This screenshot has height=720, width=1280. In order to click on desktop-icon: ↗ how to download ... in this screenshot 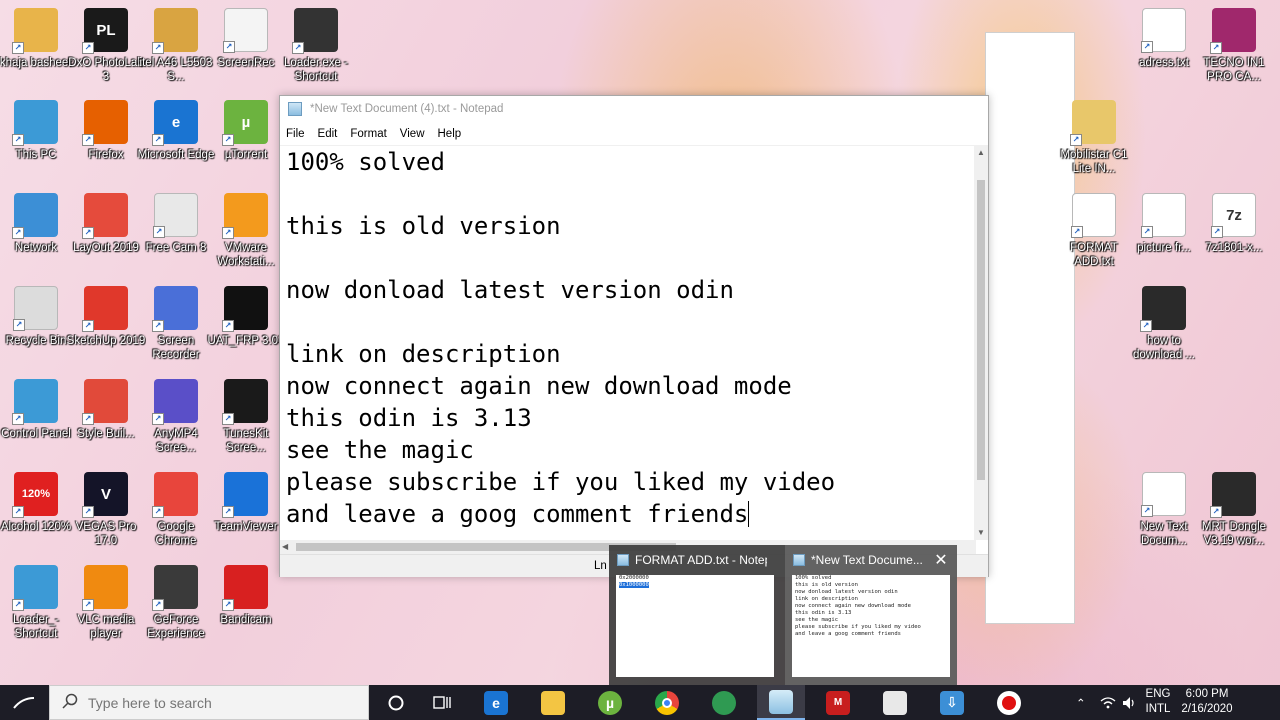, I will do `click(1164, 331)`.